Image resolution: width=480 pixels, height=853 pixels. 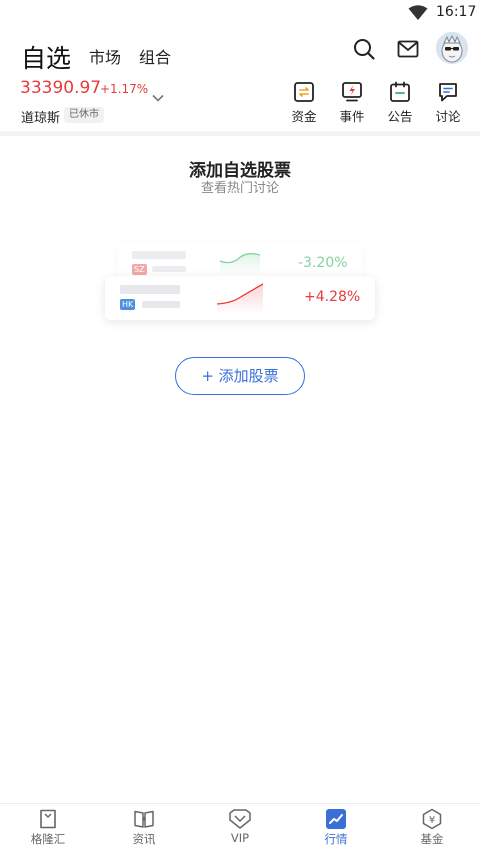 I want to click on nav-label: 行情, so click(x=336, y=839).